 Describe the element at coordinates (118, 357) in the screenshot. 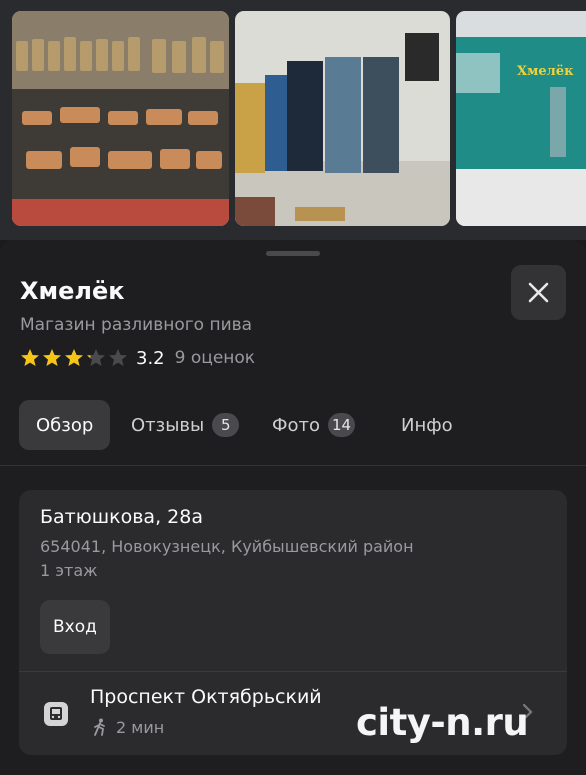

I see `star-empty-icon` at that location.